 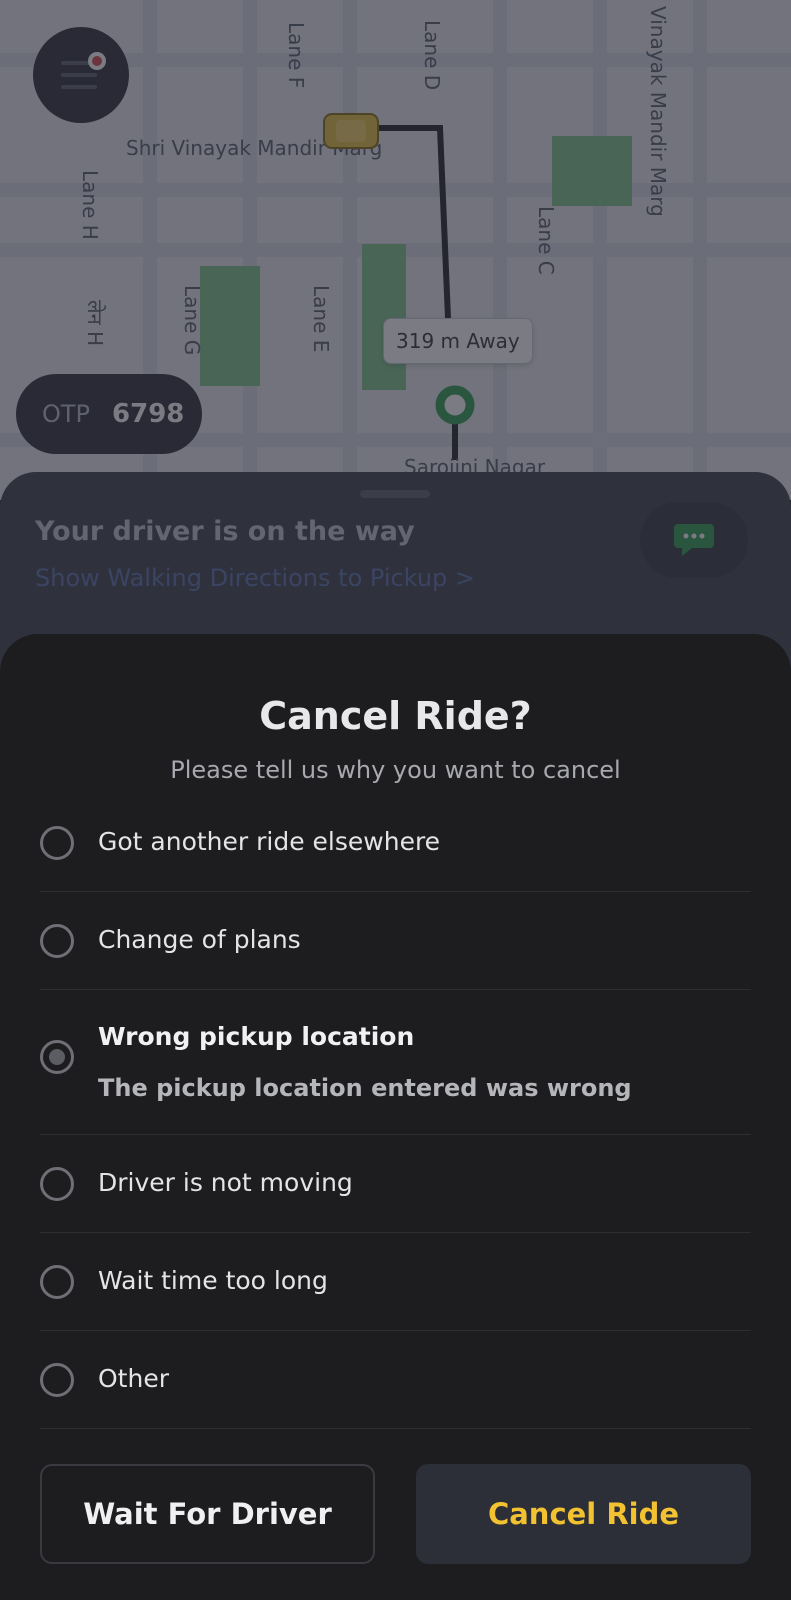 I want to click on car-icon, so click(x=351, y=131).